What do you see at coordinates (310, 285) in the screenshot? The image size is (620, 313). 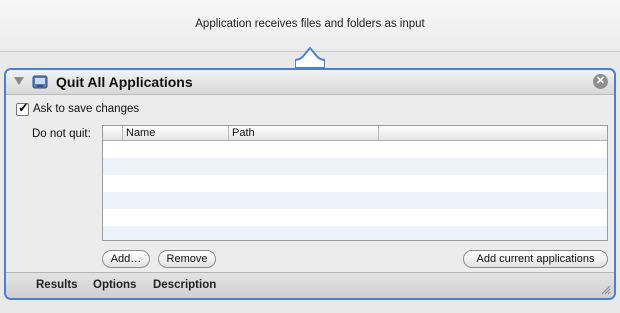 I see `action-footer: Results Options Description` at bounding box center [310, 285].